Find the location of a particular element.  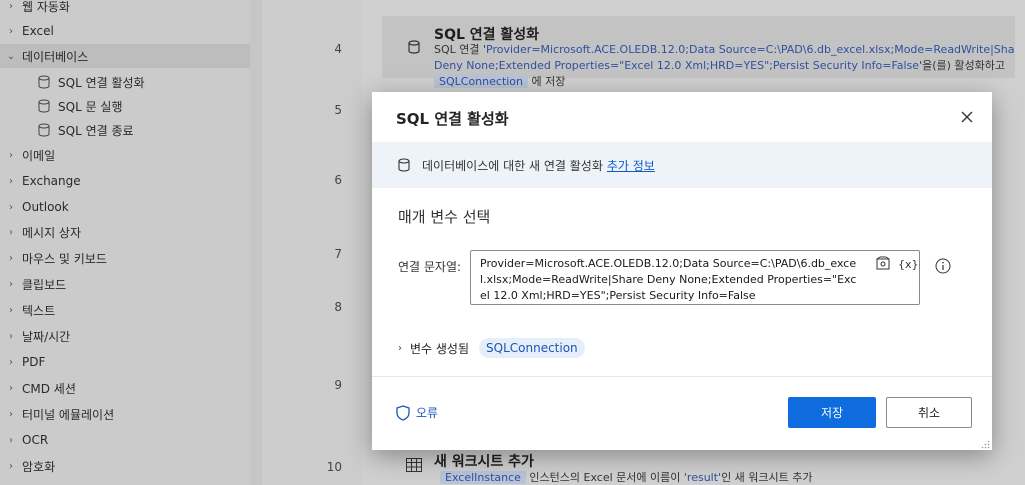

info-text: 데이터베이스에 대한 새 연결 활성화 is located at coordinates (512, 165).